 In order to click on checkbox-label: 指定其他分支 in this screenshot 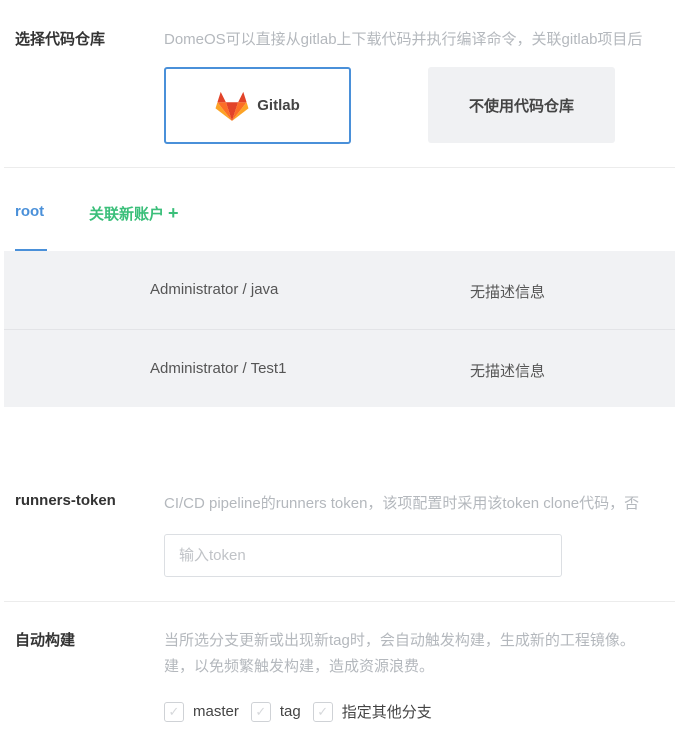, I will do `click(386, 712)`.